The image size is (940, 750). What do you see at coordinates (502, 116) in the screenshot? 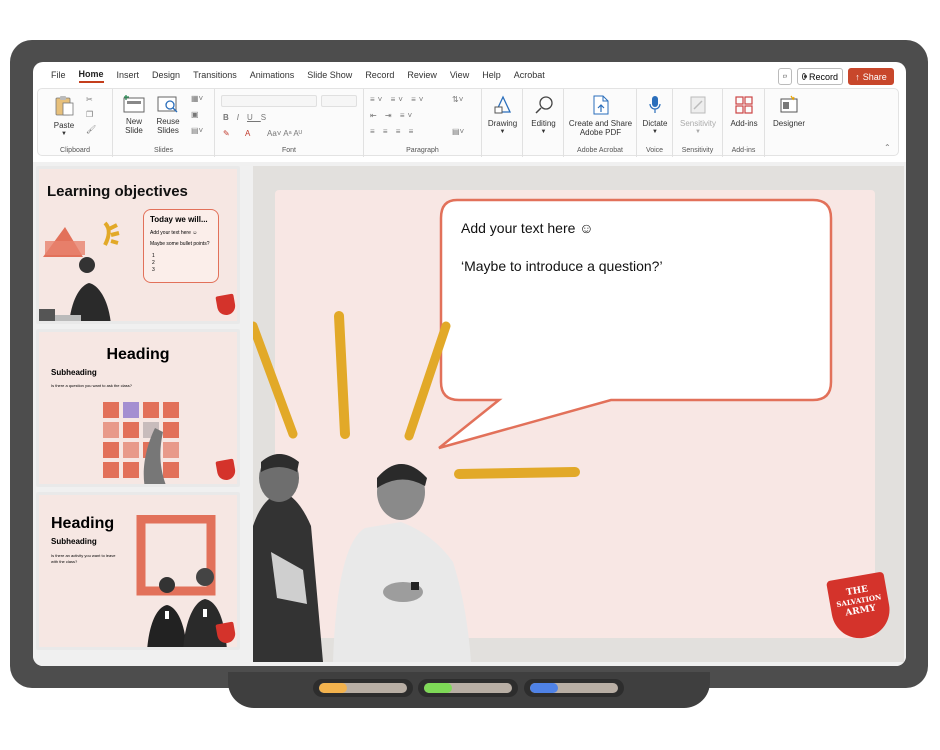
I see `drawing-button: Drawing ▼` at bounding box center [502, 116].